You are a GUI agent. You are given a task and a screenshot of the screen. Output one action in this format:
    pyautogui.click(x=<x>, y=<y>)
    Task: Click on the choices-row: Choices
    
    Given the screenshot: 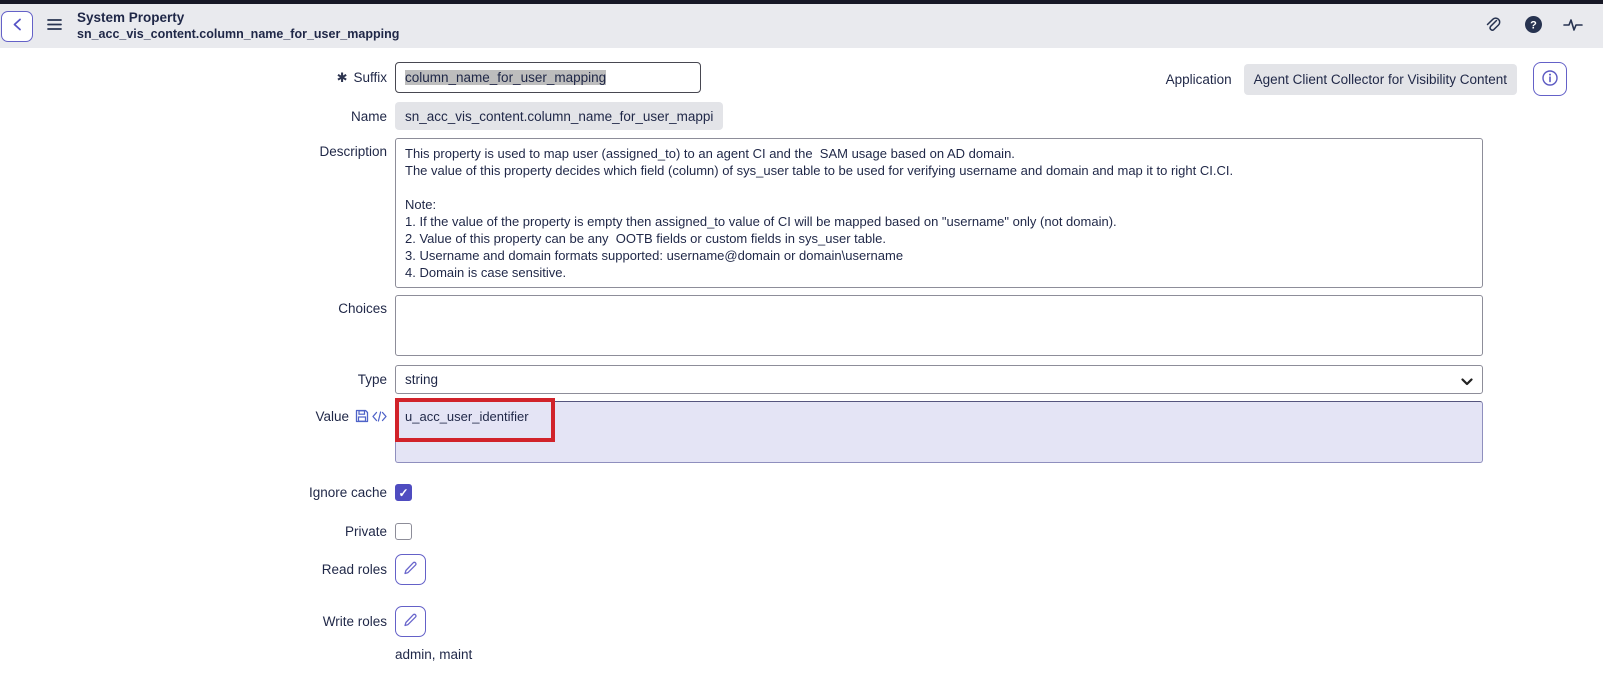 What is the action you would take?
    pyautogui.click(x=801, y=325)
    